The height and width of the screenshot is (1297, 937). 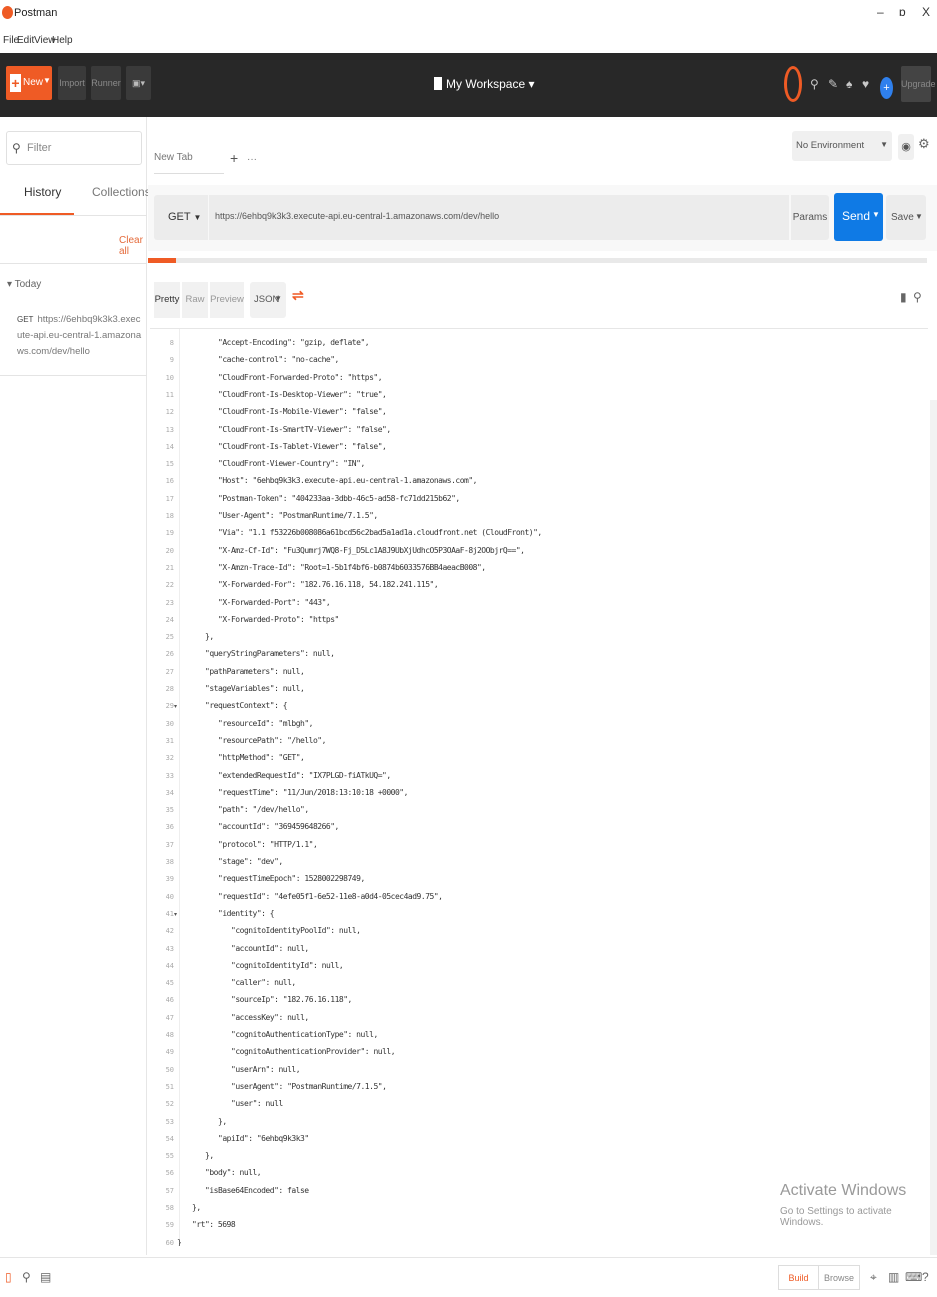 What do you see at coordinates (858, 217) in the screenshot?
I see `send-button: Send ▼` at bounding box center [858, 217].